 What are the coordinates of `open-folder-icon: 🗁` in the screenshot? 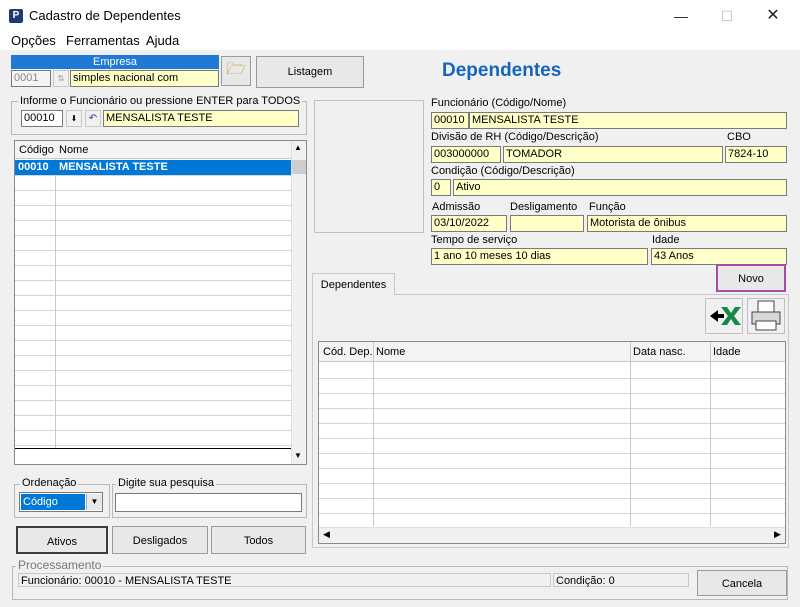 It's located at (236, 71).